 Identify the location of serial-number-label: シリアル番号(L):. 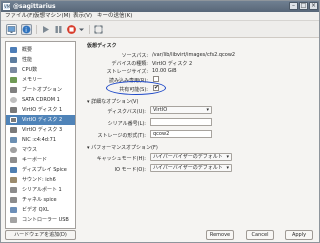
(126, 124).